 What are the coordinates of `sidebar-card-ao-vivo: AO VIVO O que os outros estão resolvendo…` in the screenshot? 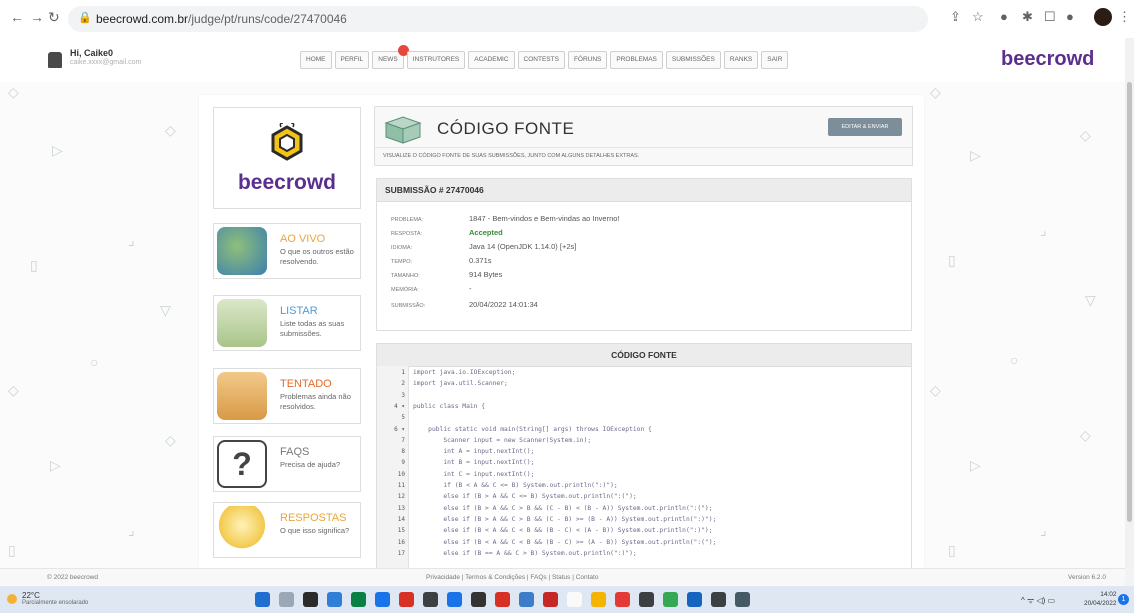 It's located at (287, 251).